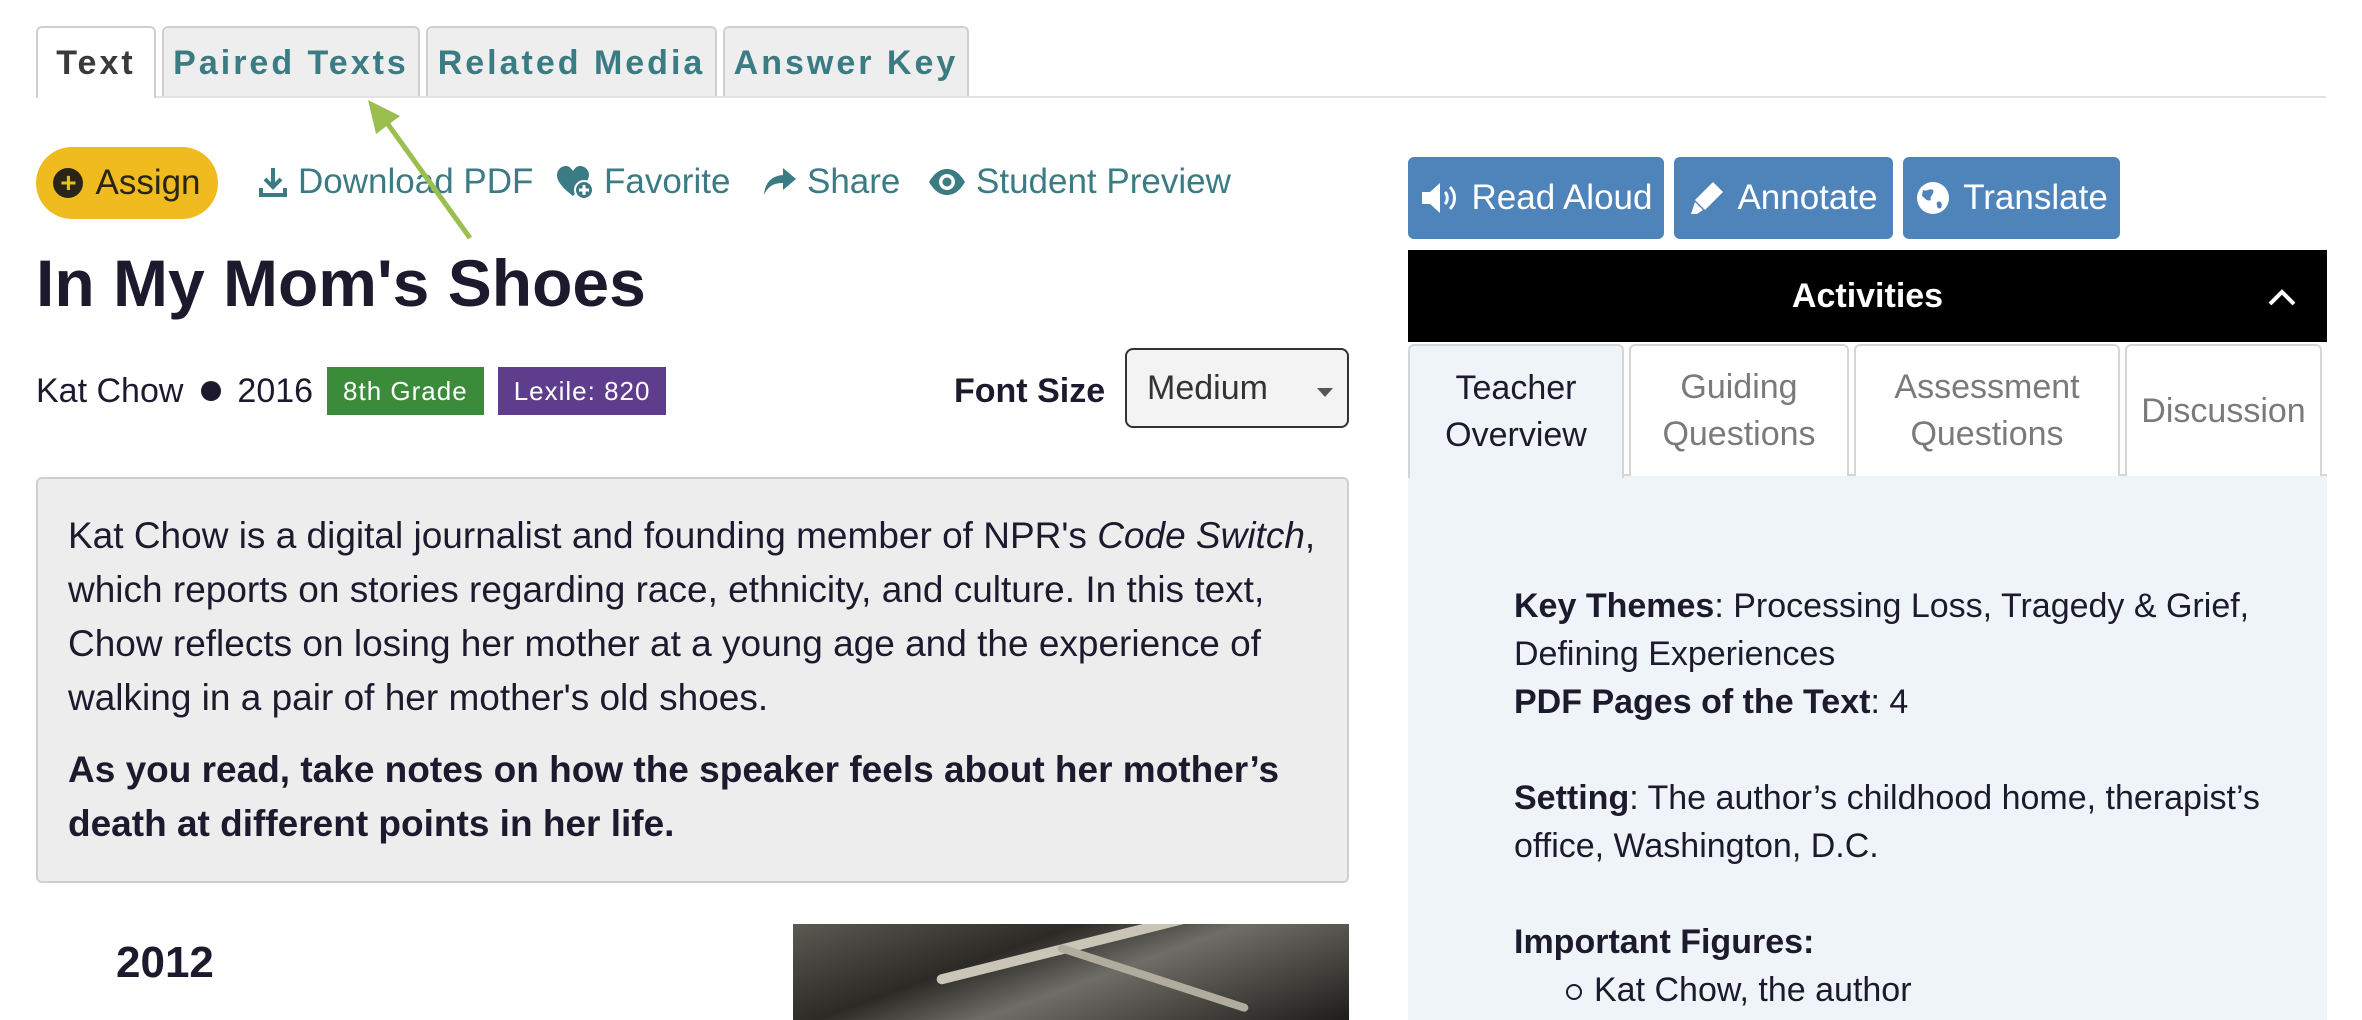 The image size is (2362, 1020). I want to click on highlighter-icon, so click(1707, 198).